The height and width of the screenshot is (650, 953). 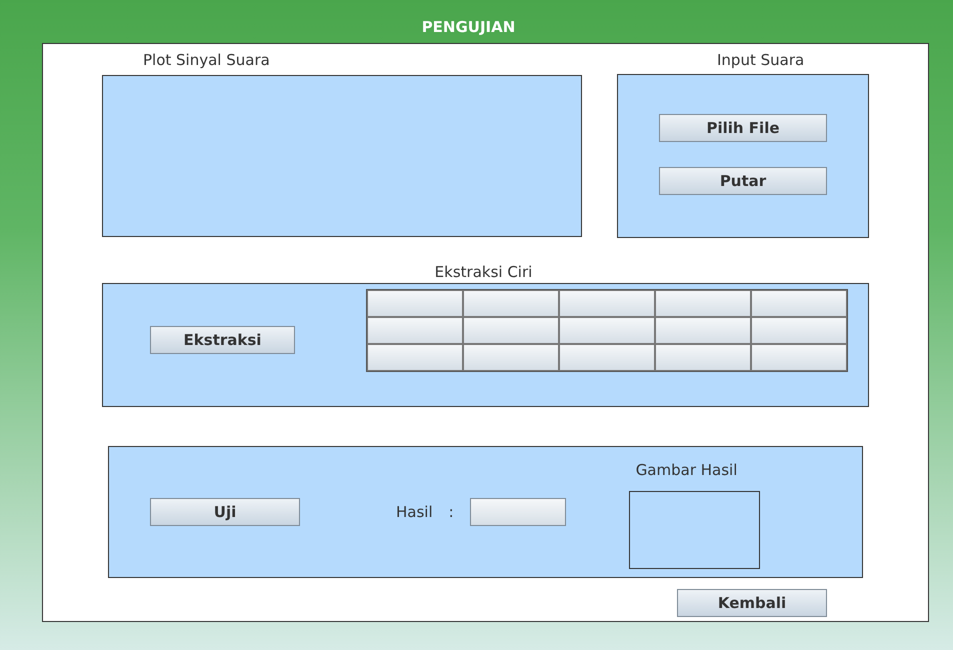 What do you see at coordinates (752, 603) in the screenshot?
I see `back-button: Kembali` at bounding box center [752, 603].